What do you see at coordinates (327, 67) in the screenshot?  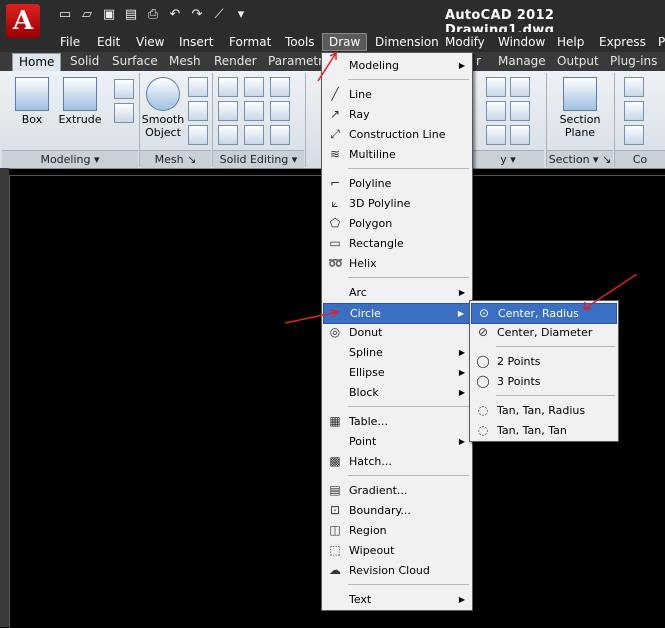 I see `annotation-arrow-draw` at bounding box center [327, 67].